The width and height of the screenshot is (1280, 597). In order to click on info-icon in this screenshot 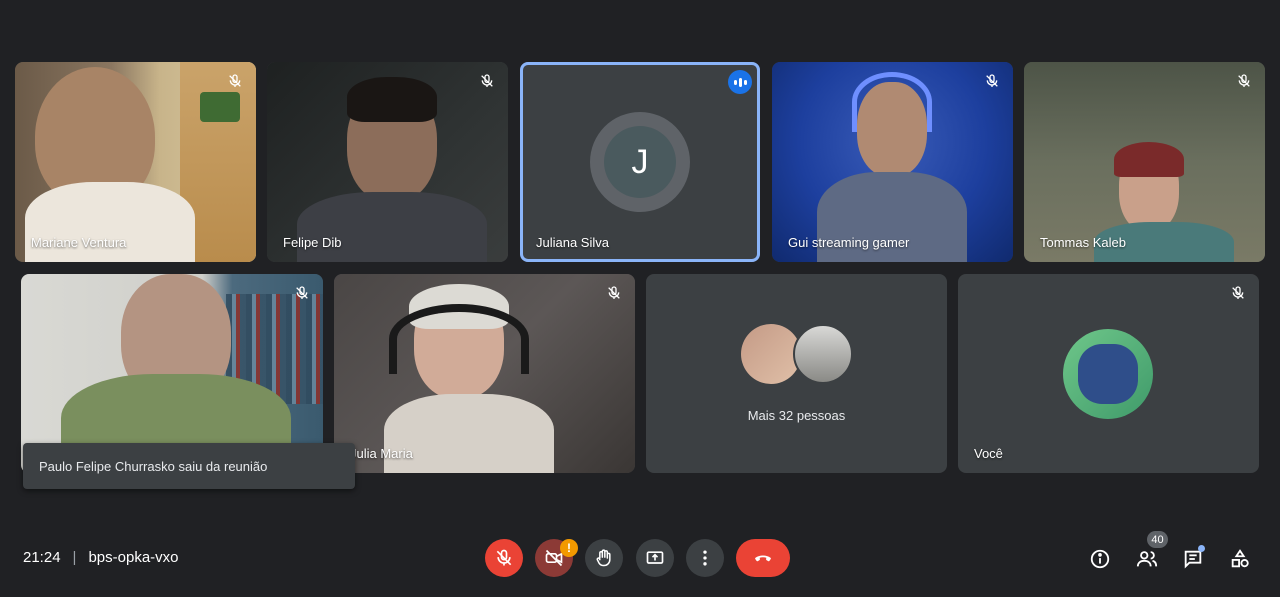, I will do `click(1100, 559)`.